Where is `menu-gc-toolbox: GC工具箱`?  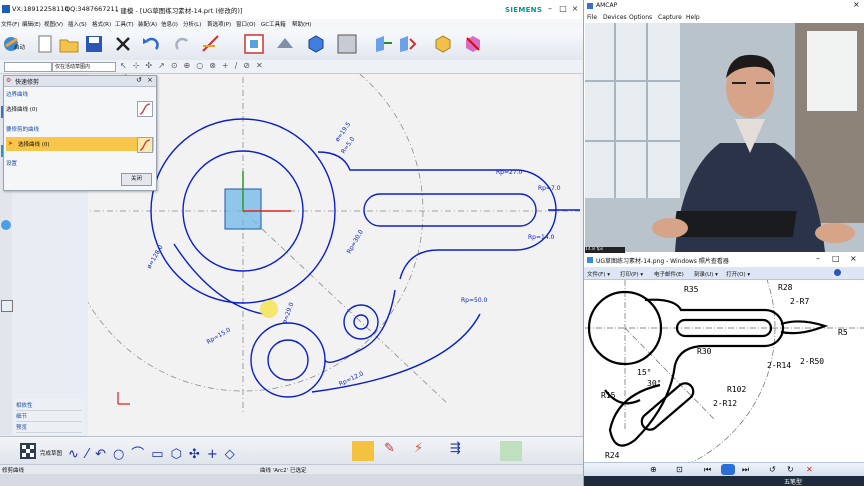 menu-gc-toolbox: GC工具箱 is located at coordinates (273, 24).